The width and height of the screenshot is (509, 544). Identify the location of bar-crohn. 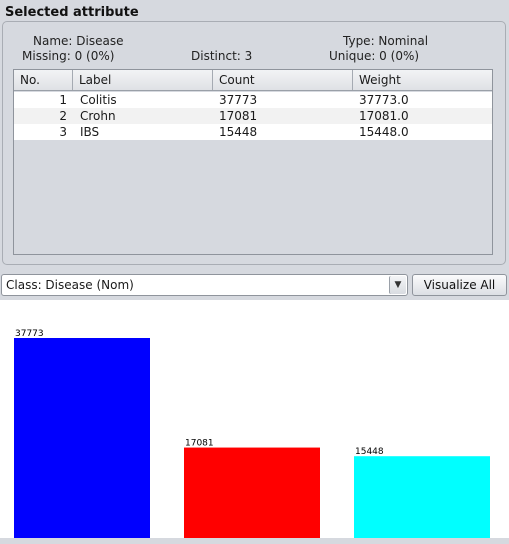
(252, 492).